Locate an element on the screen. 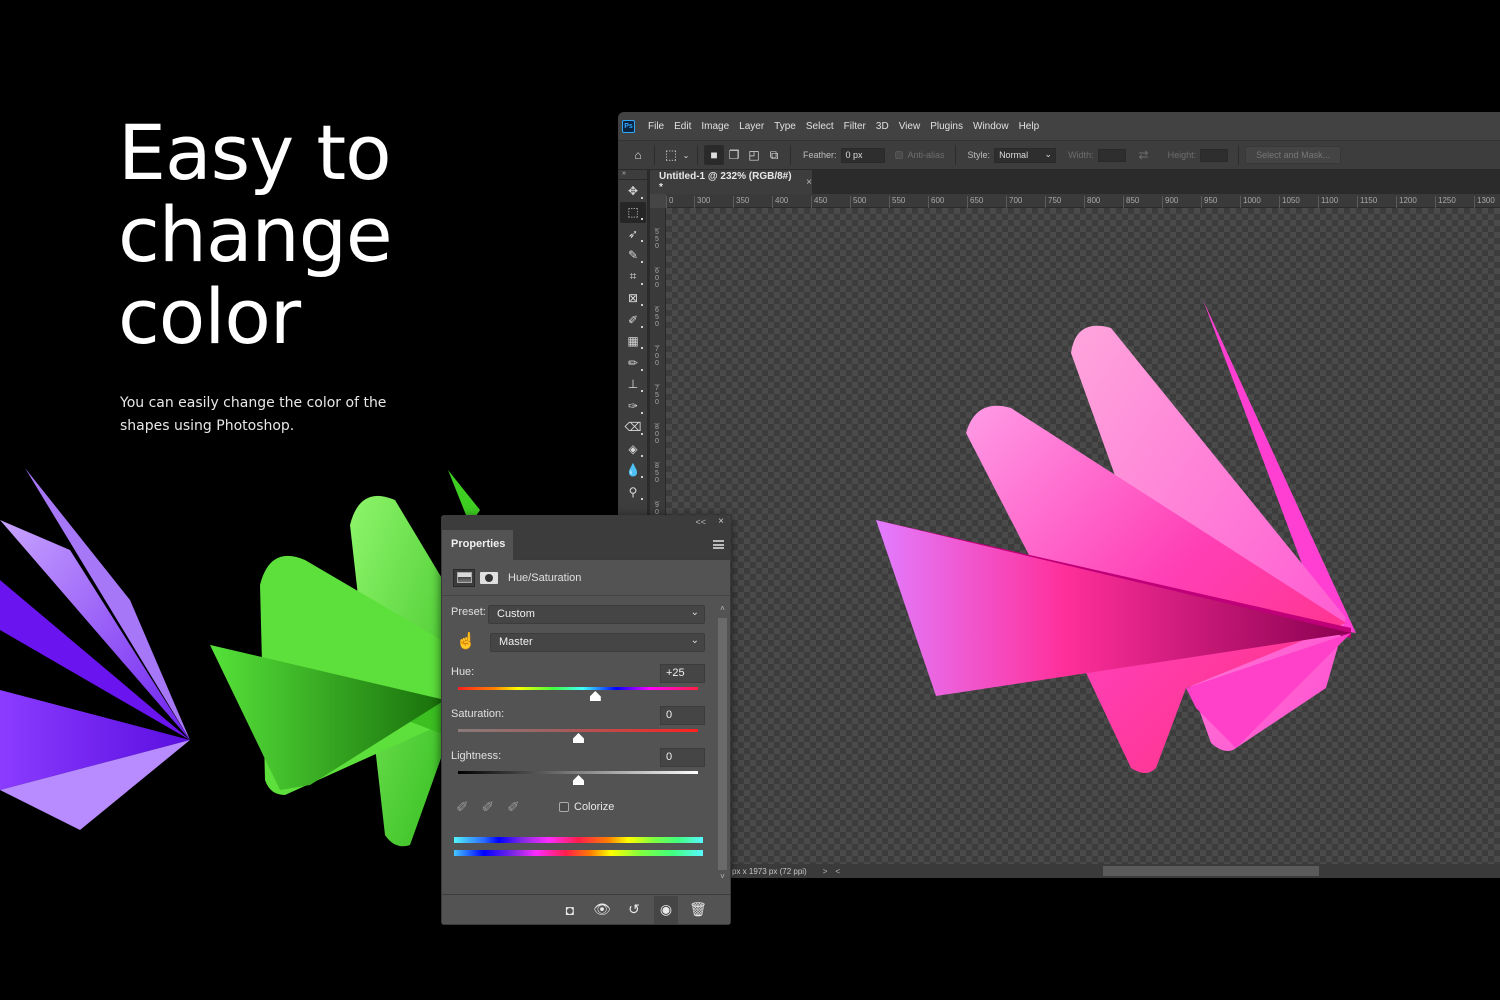 Image resolution: width=1500 pixels, height=1000 pixels. style-value: Normal is located at coordinates (1014, 154).